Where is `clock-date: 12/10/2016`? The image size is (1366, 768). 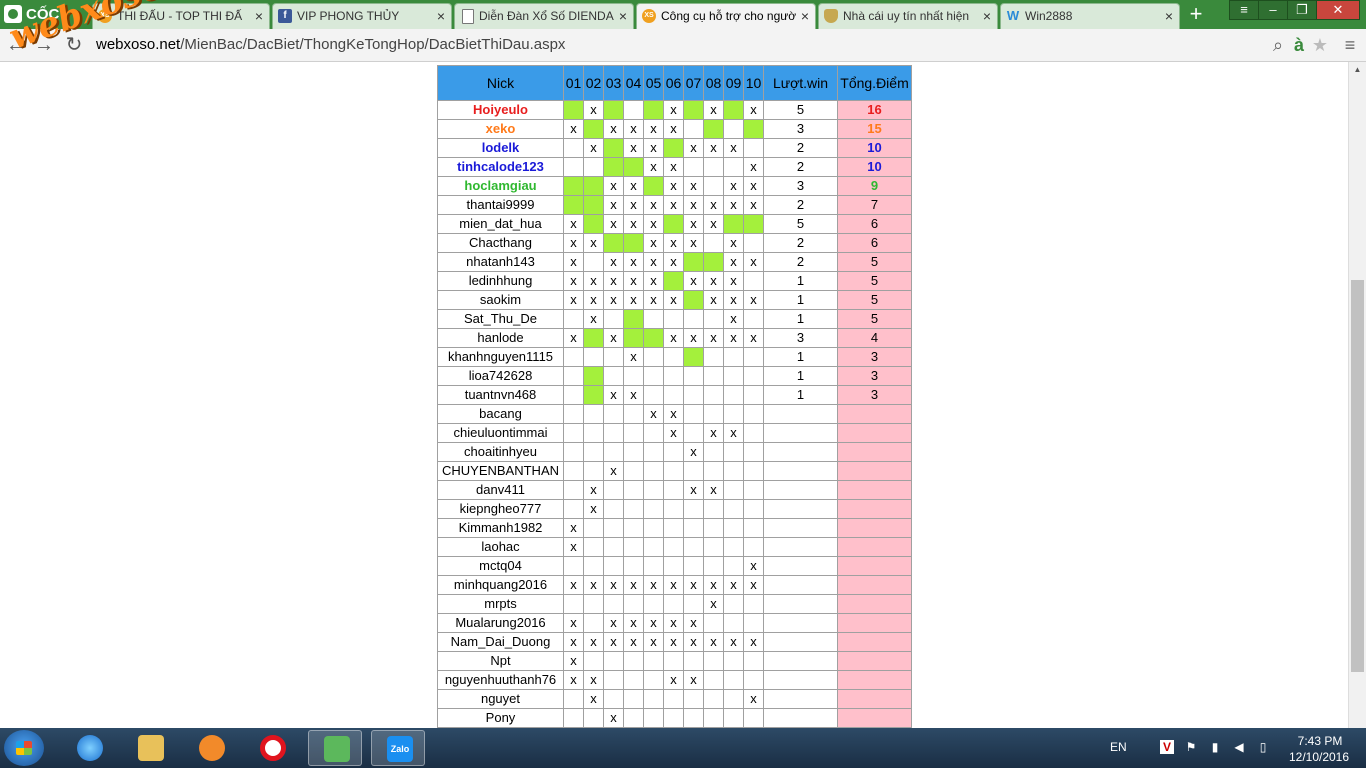
clock-date: 12/10/2016 is located at coordinates (1319, 757).